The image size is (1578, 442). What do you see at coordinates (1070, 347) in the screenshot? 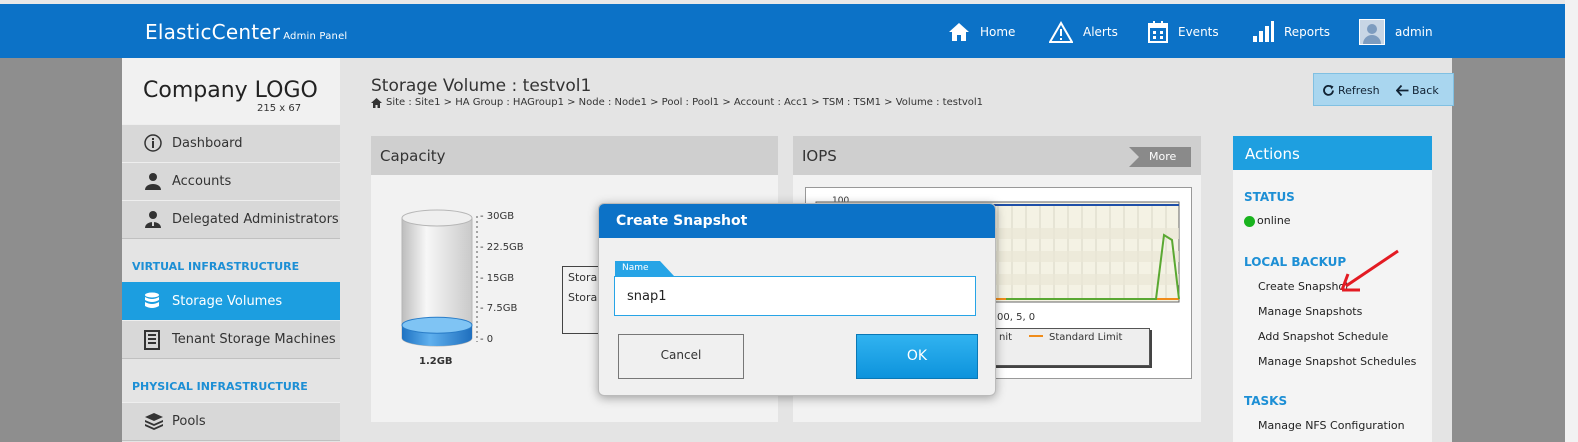
I see `iops-legend: nit Standard Limit` at bounding box center [1070, 347].